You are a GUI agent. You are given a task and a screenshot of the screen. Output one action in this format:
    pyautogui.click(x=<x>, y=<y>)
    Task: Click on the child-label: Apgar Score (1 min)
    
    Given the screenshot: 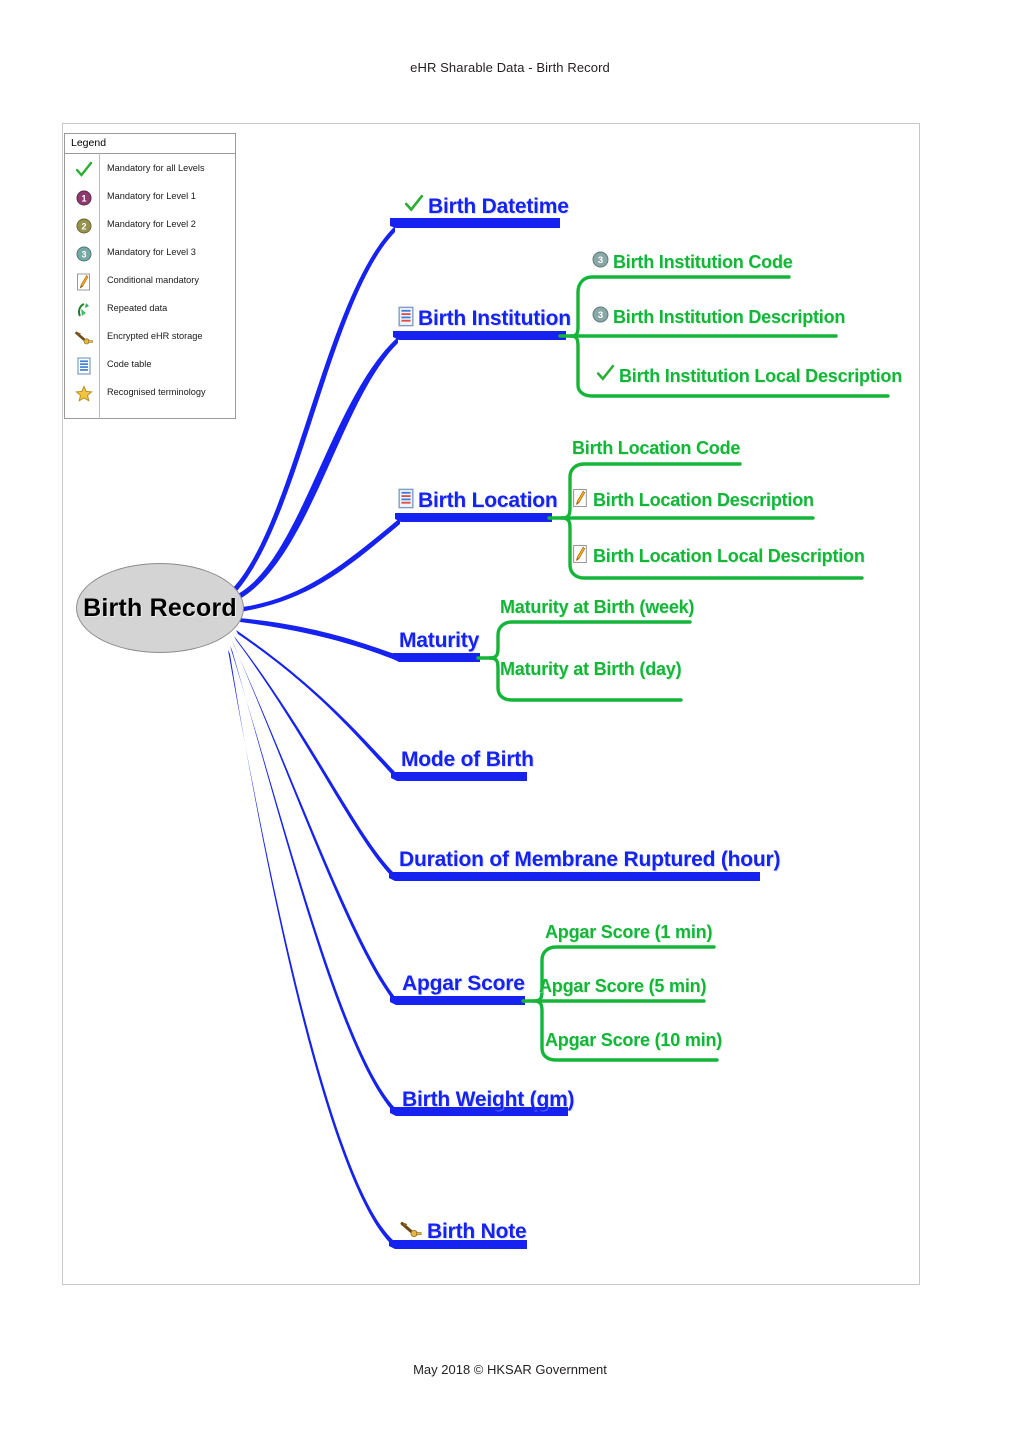 What is the action you would take?
    pyautogui.click(x=629, y=932)
    